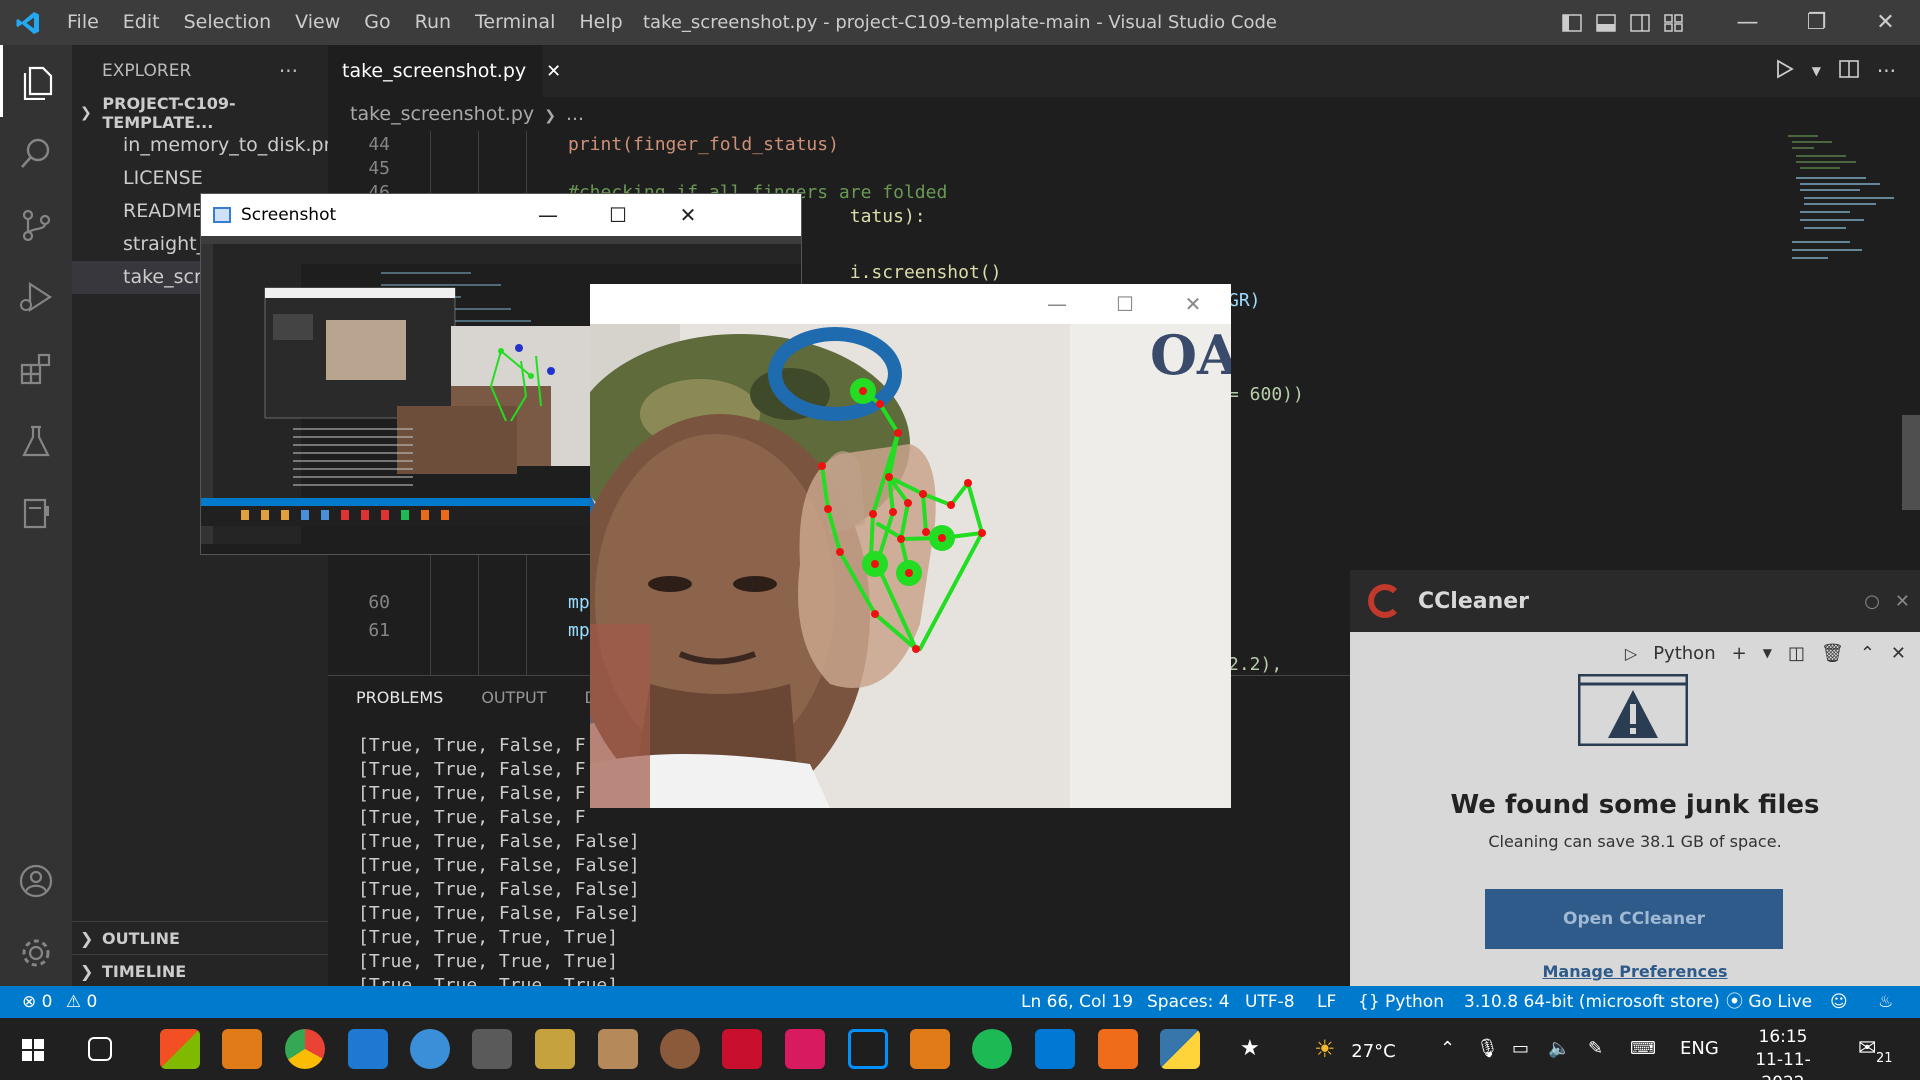 The width and height of the screenshot is (1920, 1080). I want to click on go-live: ⦿ Go Live, so click(1769, 1002).